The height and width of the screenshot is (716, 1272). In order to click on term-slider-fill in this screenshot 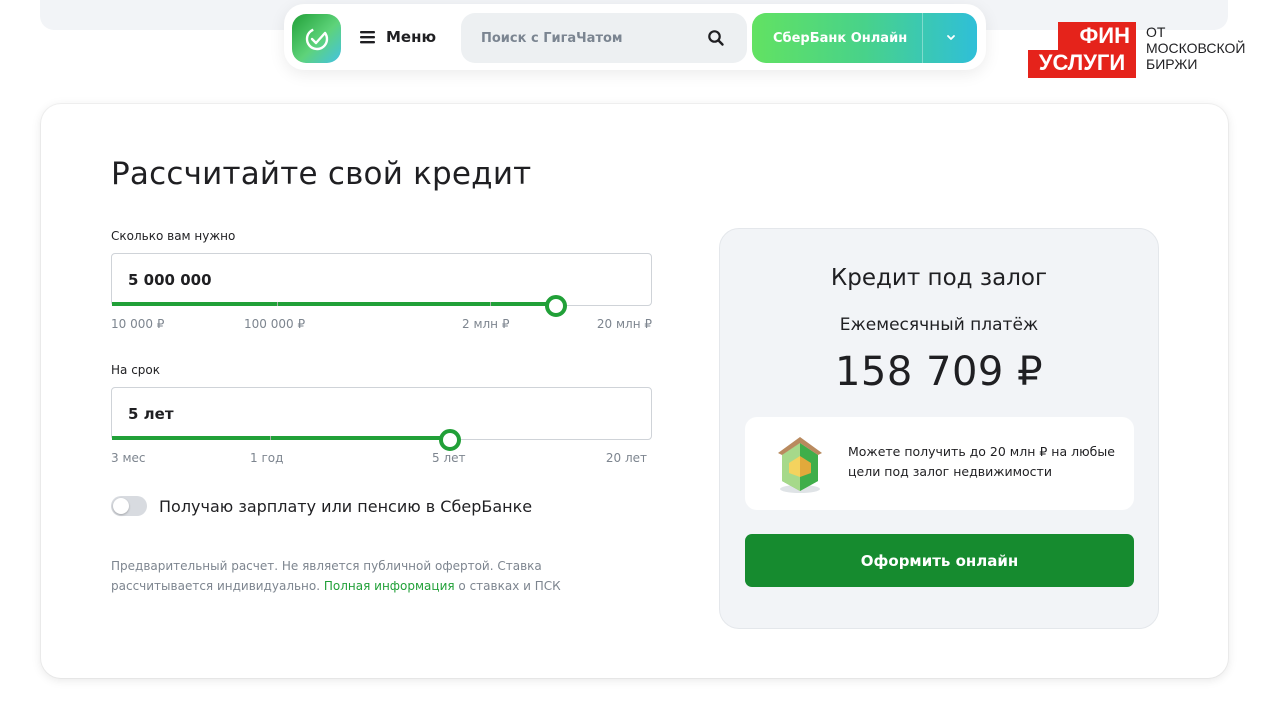, I will do `click(281, 438)`.